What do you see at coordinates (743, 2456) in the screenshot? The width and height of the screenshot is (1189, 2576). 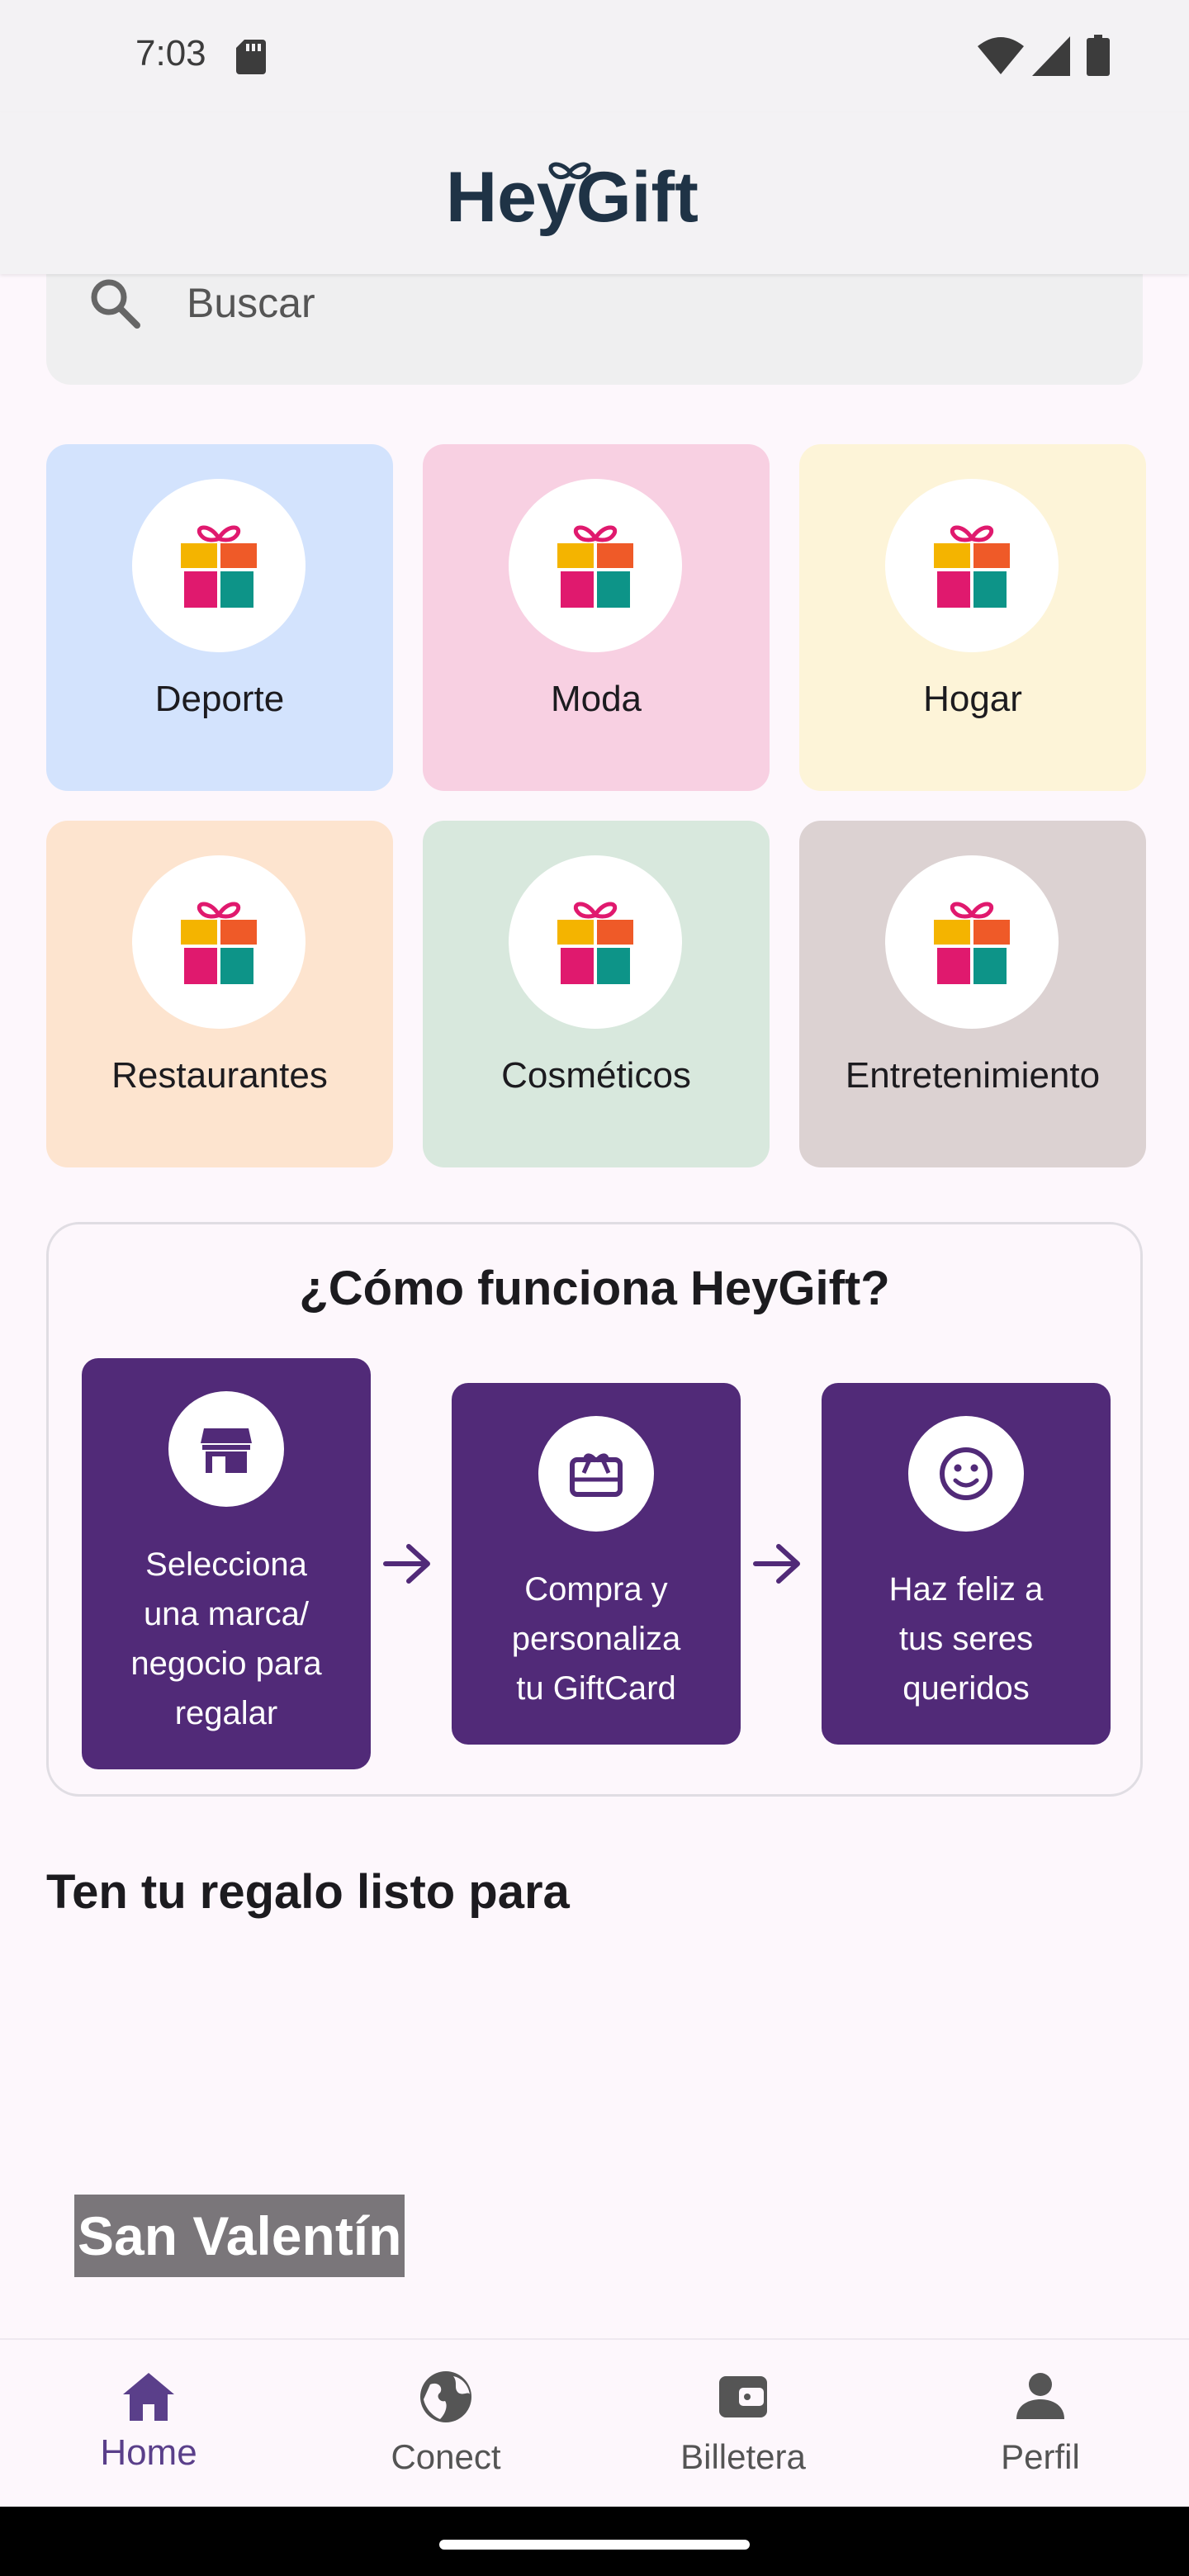 I see `nav-label: Billetera` at bounding box center [743, 2456].